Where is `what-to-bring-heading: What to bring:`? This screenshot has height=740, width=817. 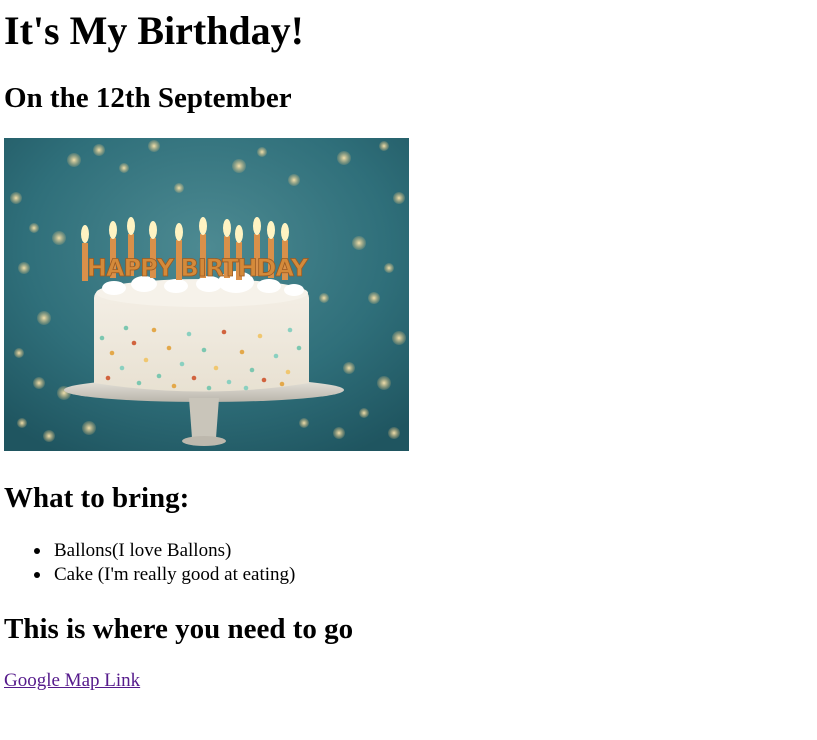 what-to-bring-heading: What to bring: is located at coordinates (97, 498).